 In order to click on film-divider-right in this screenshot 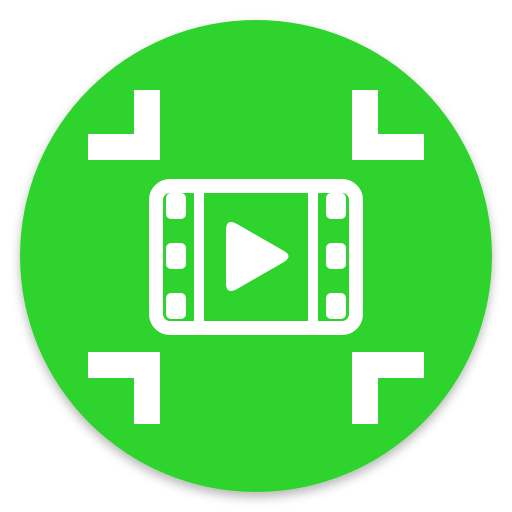, I will do `click(313, 257)`.